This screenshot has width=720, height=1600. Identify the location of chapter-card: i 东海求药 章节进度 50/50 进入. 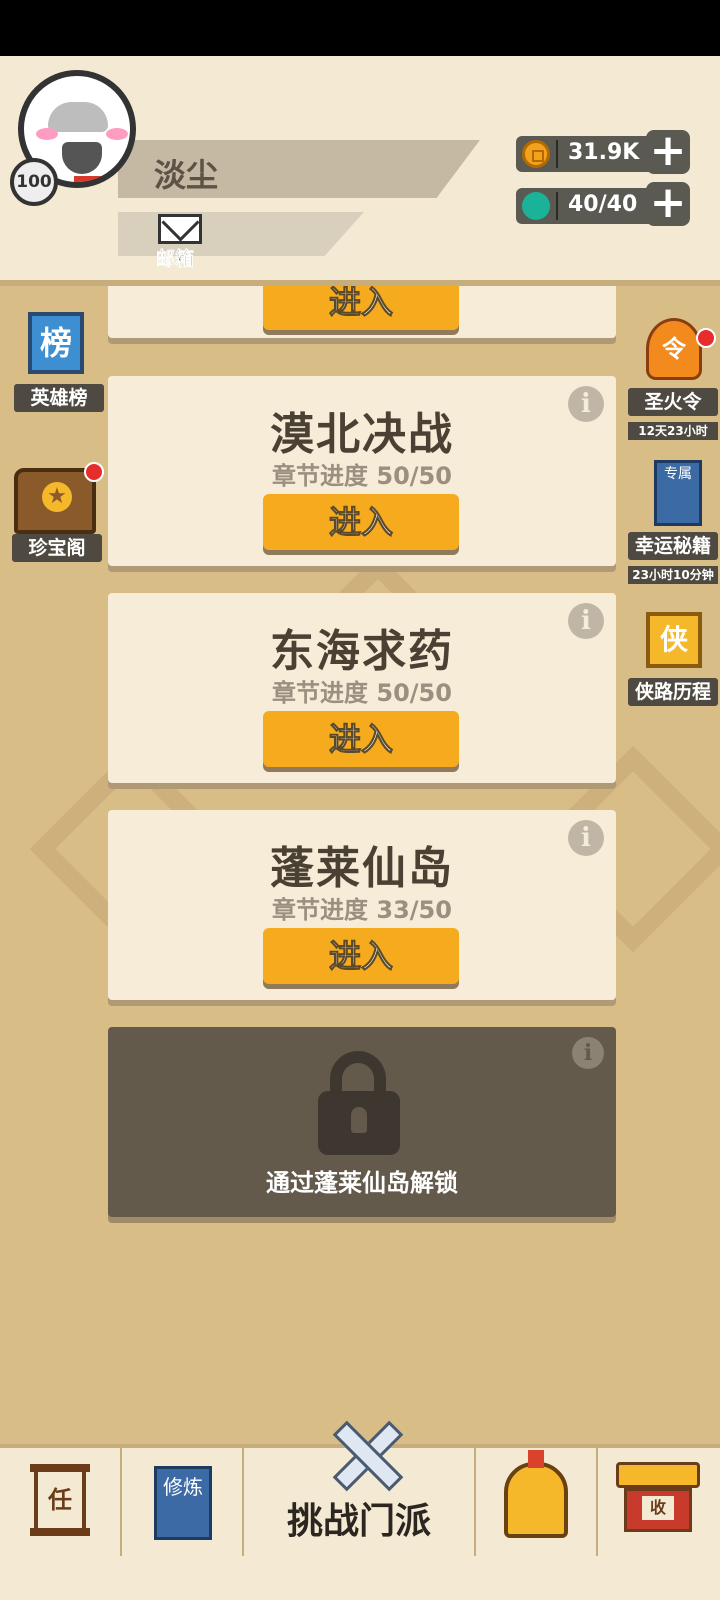
(362, 688).